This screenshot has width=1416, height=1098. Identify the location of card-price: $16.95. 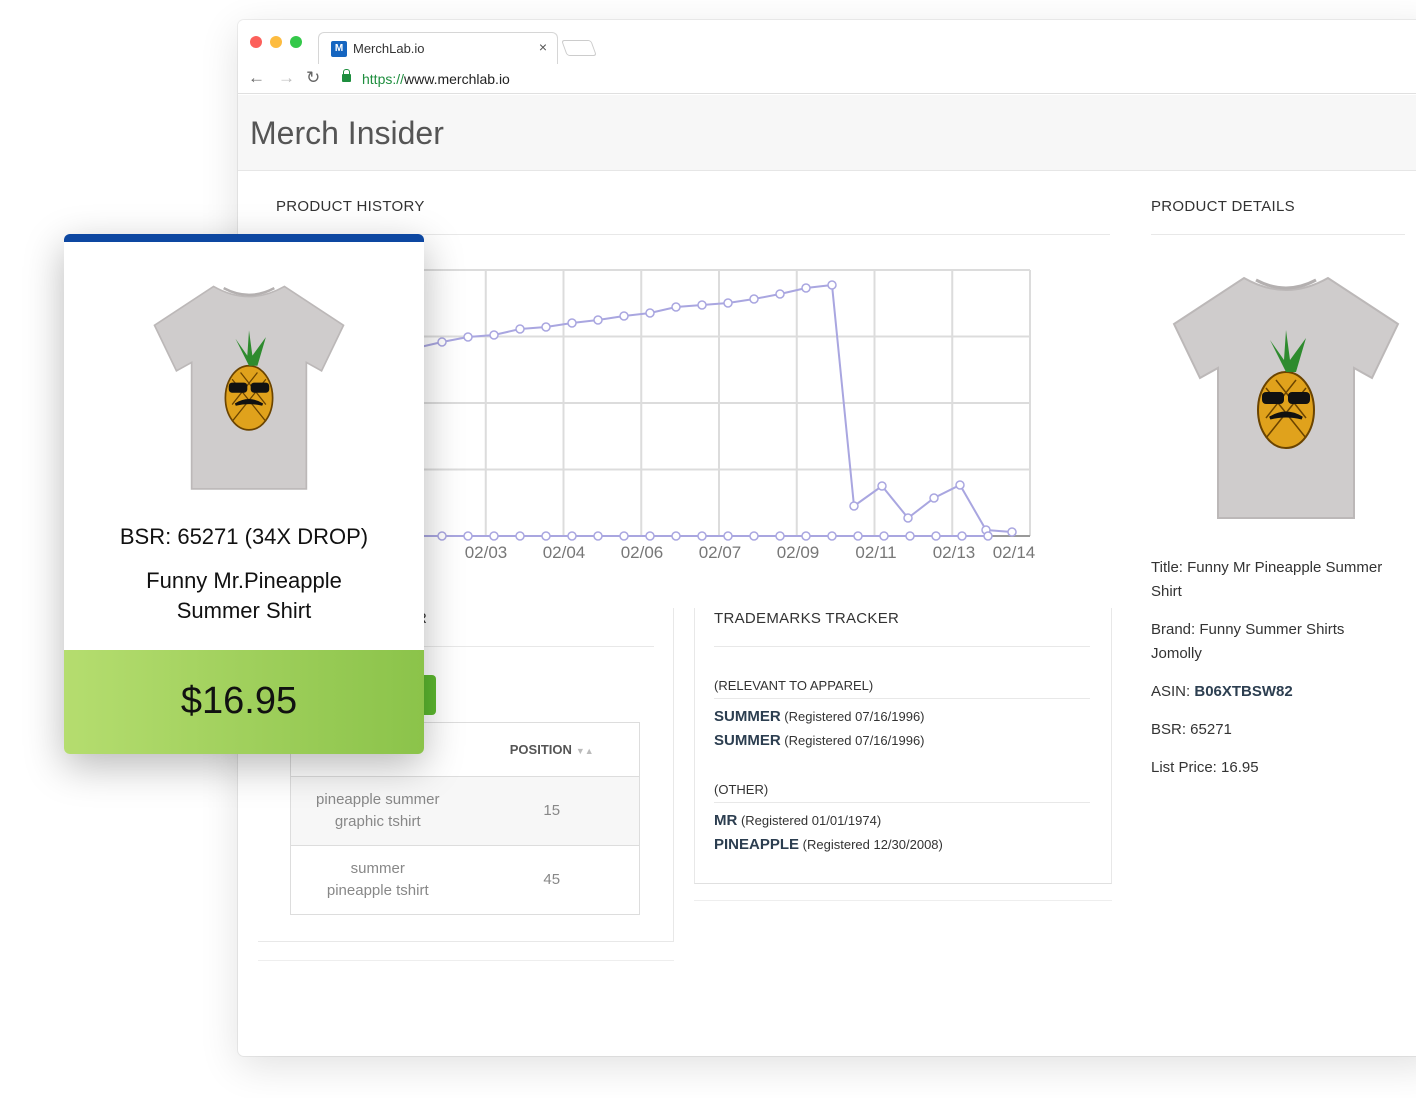
(239, 701).